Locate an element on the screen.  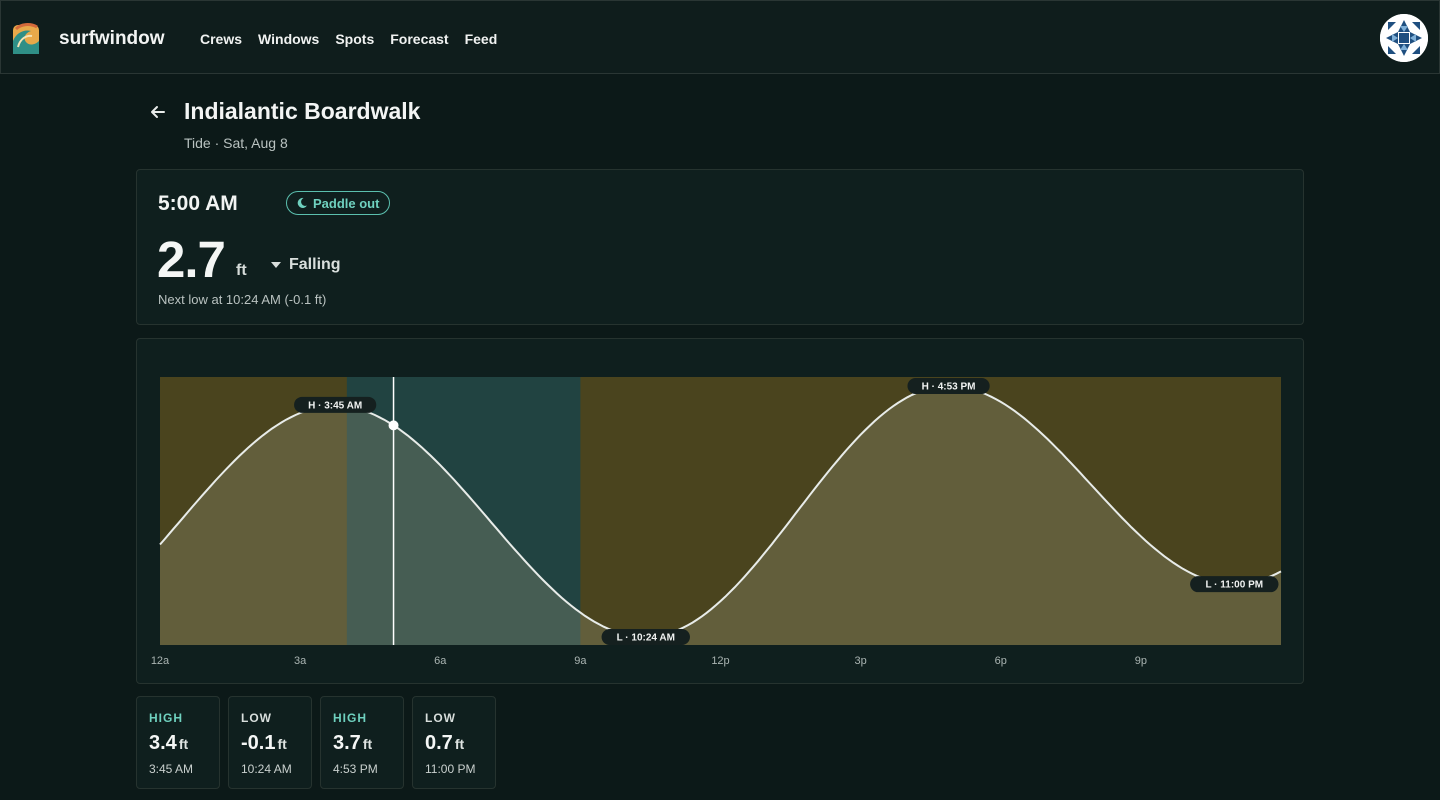
page-subtitle: Tide · Sat, Aug 8 is located at coordinates (236, 143).